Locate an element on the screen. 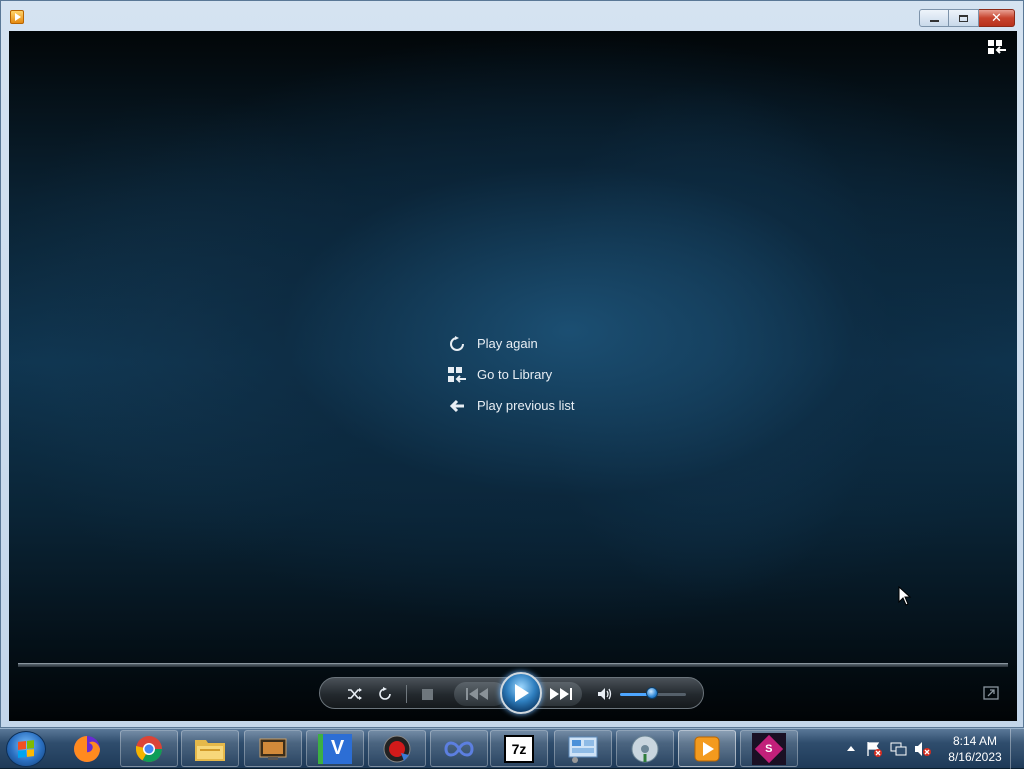 This screenshot has width=1024, height=769. close-button: ✕ is located at coordinates (997, 18).